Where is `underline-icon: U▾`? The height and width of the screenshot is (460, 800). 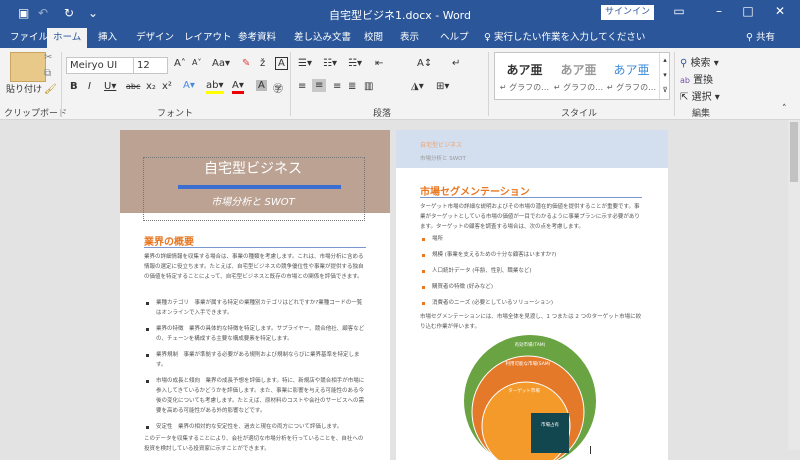 underline-icon: U▾ is located at coordinates (110, 86).